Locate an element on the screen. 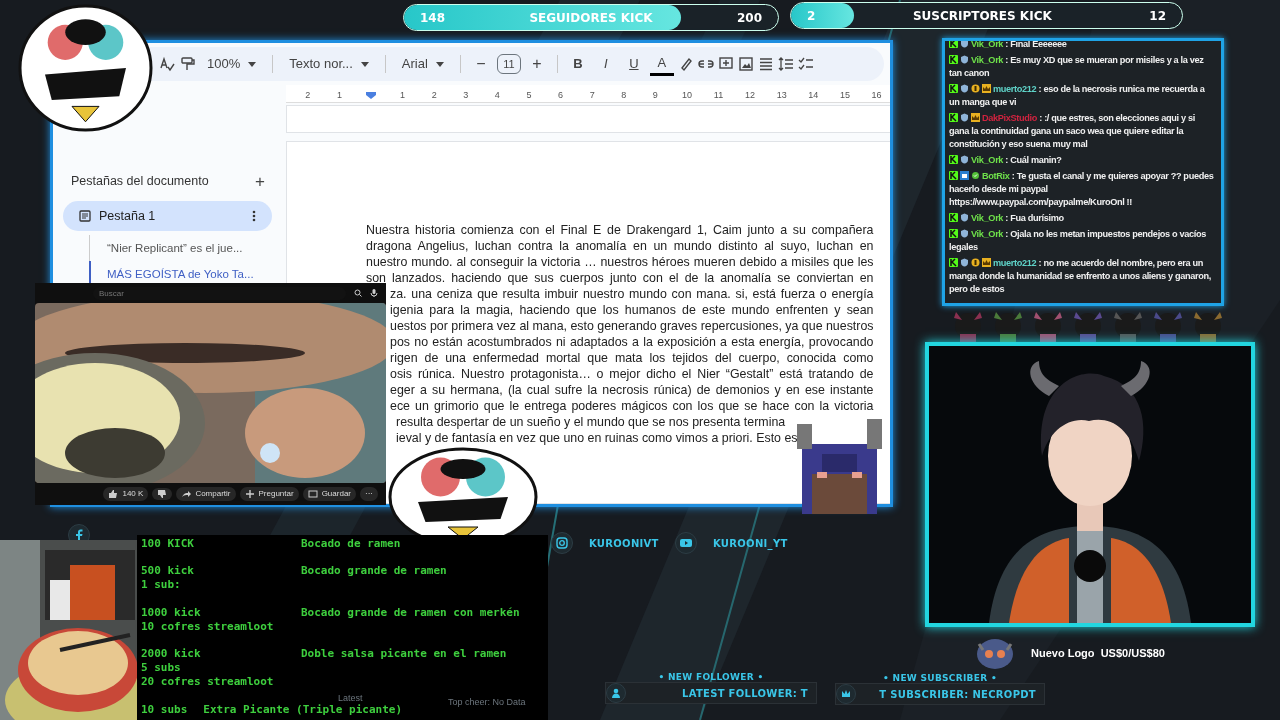 The height and width of the screenshot is (720, 1280). save-button: Guardar is located at coordinates (329, 494).